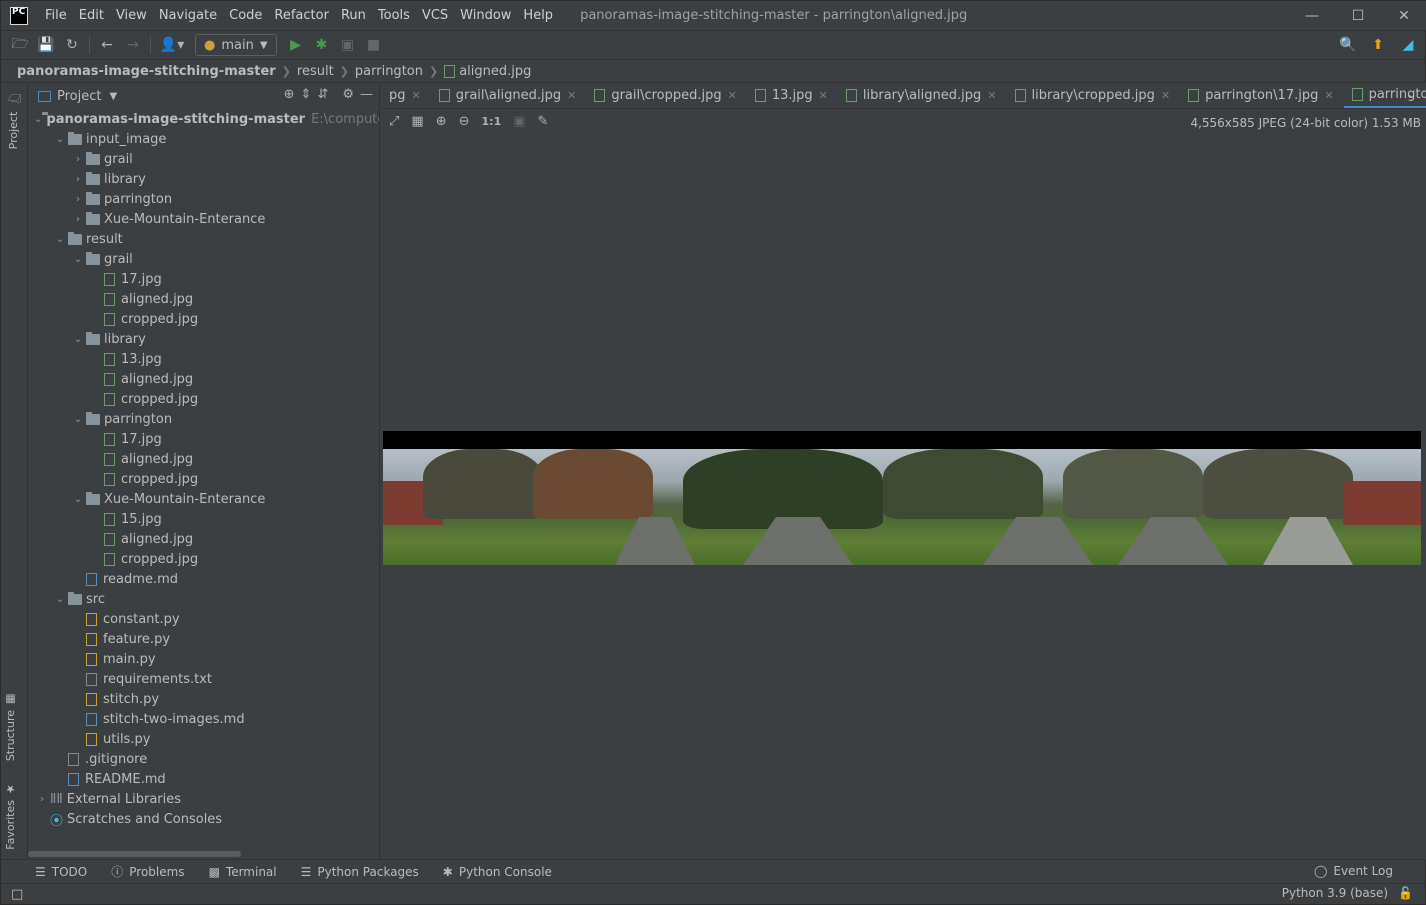 The height and width of the screenshot is (905, 1426). Describe the element at coordinates (306, 94) in the screenshot. I see `expand-all-icon: ⇕` at that location.